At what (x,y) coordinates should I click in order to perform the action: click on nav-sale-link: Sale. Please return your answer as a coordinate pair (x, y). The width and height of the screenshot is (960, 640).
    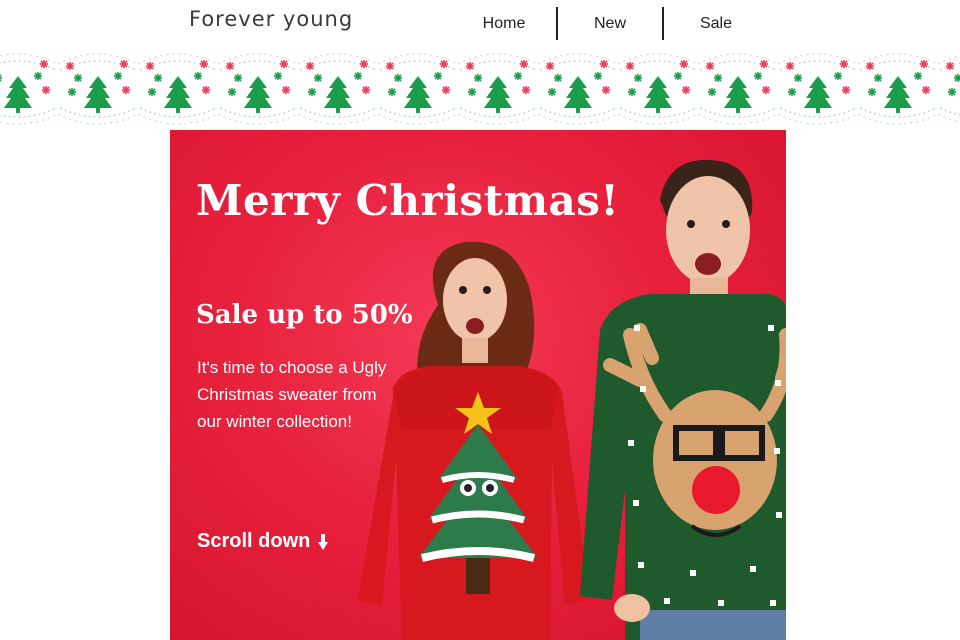
    Looking at the image, I should click on (716, 23).